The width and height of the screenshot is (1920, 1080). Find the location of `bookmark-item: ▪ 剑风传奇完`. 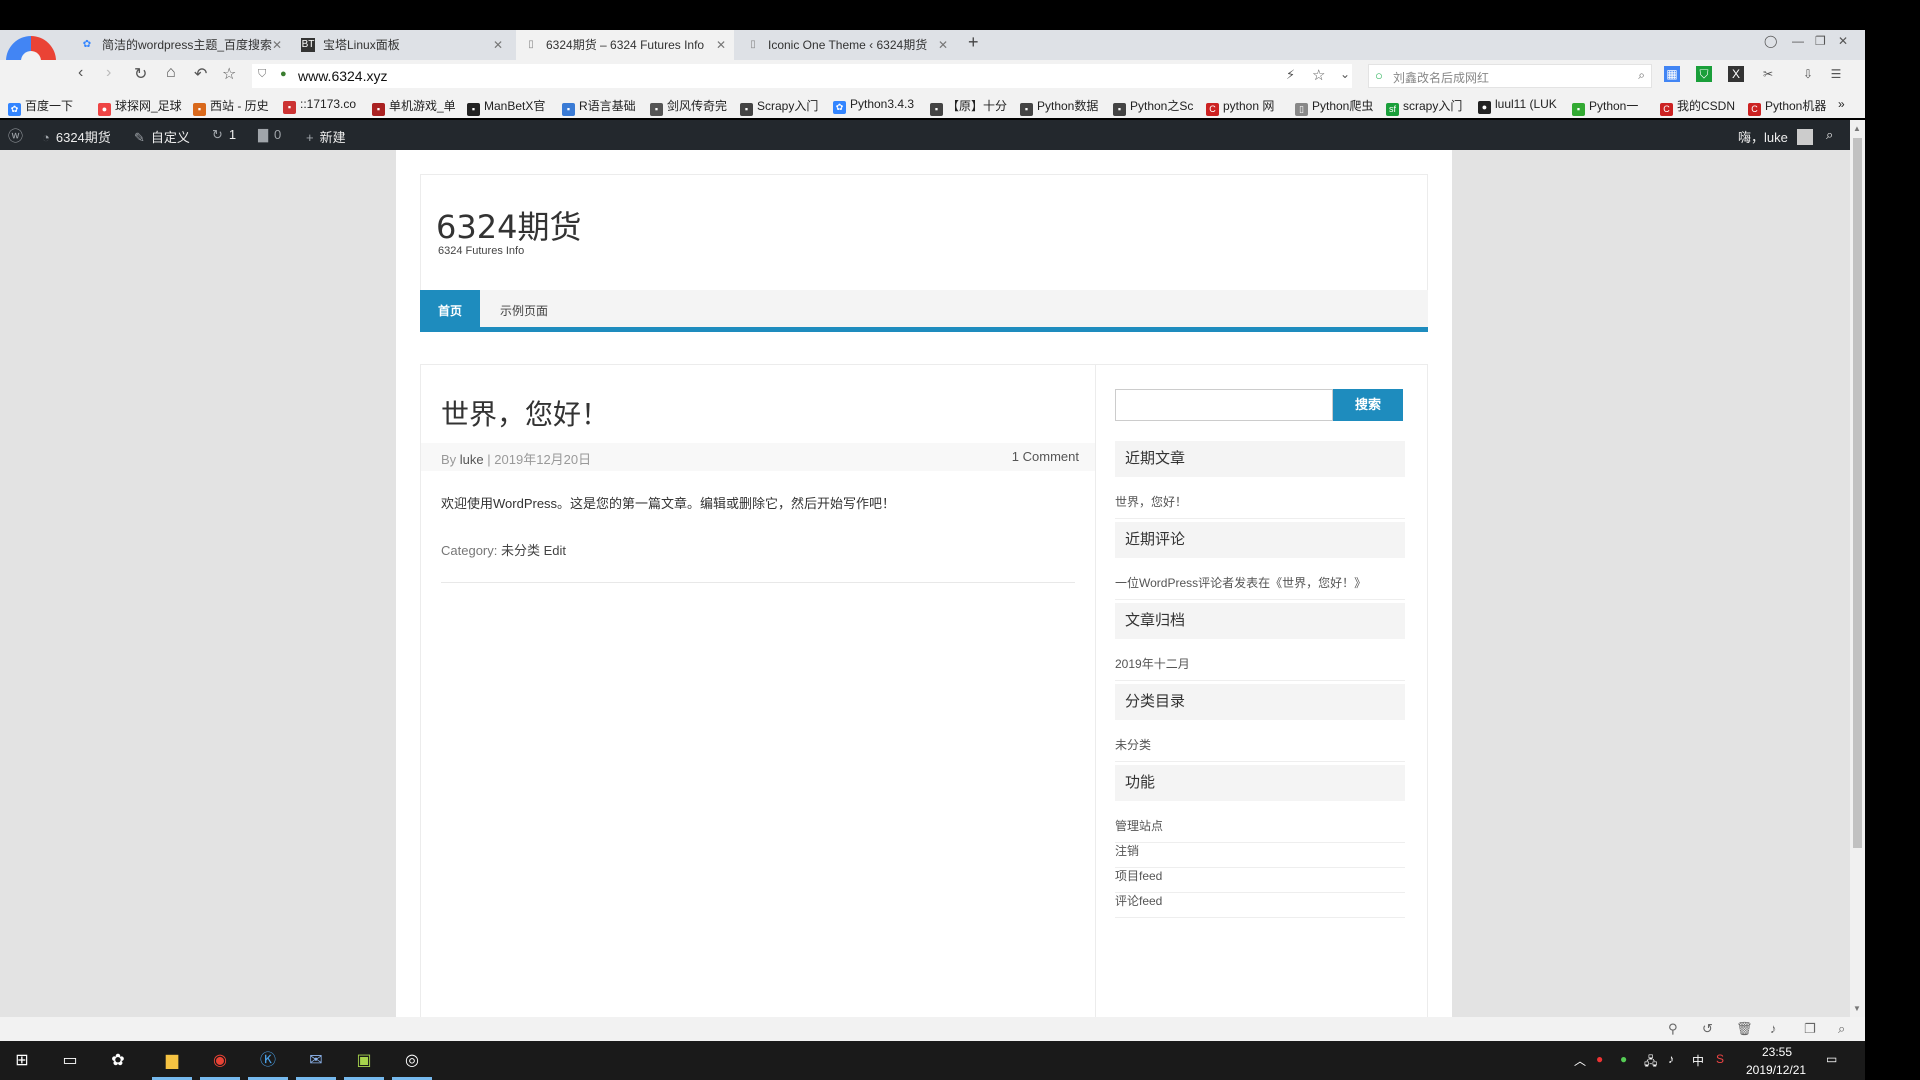

bookmark-item: ▪ 剑风传奇完 is located at coordinates (688, 106).